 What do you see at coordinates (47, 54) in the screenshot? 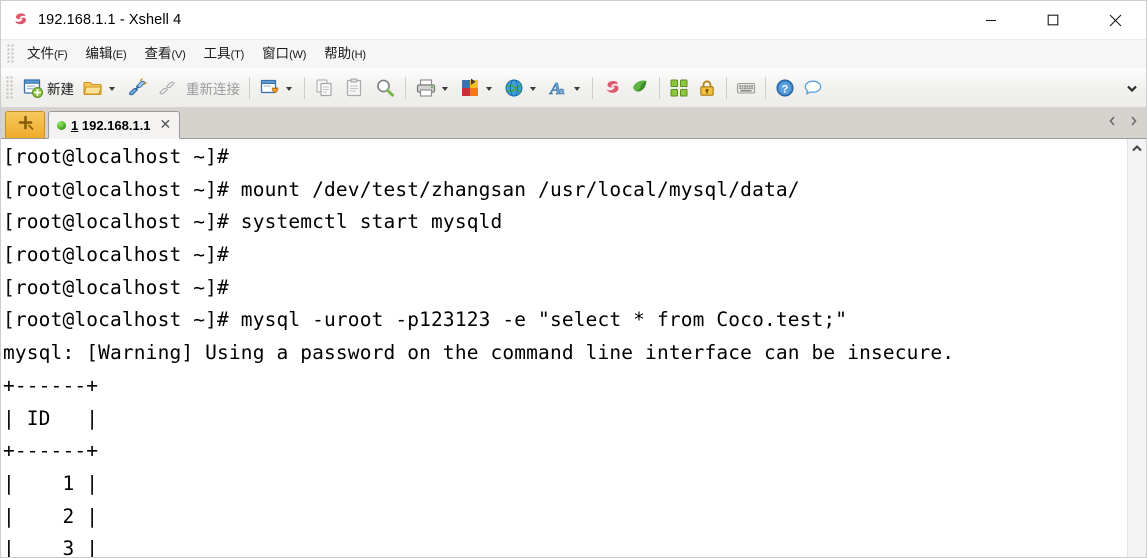
I see `menu-file: 文件(F)` at bounding box center [47, 54].